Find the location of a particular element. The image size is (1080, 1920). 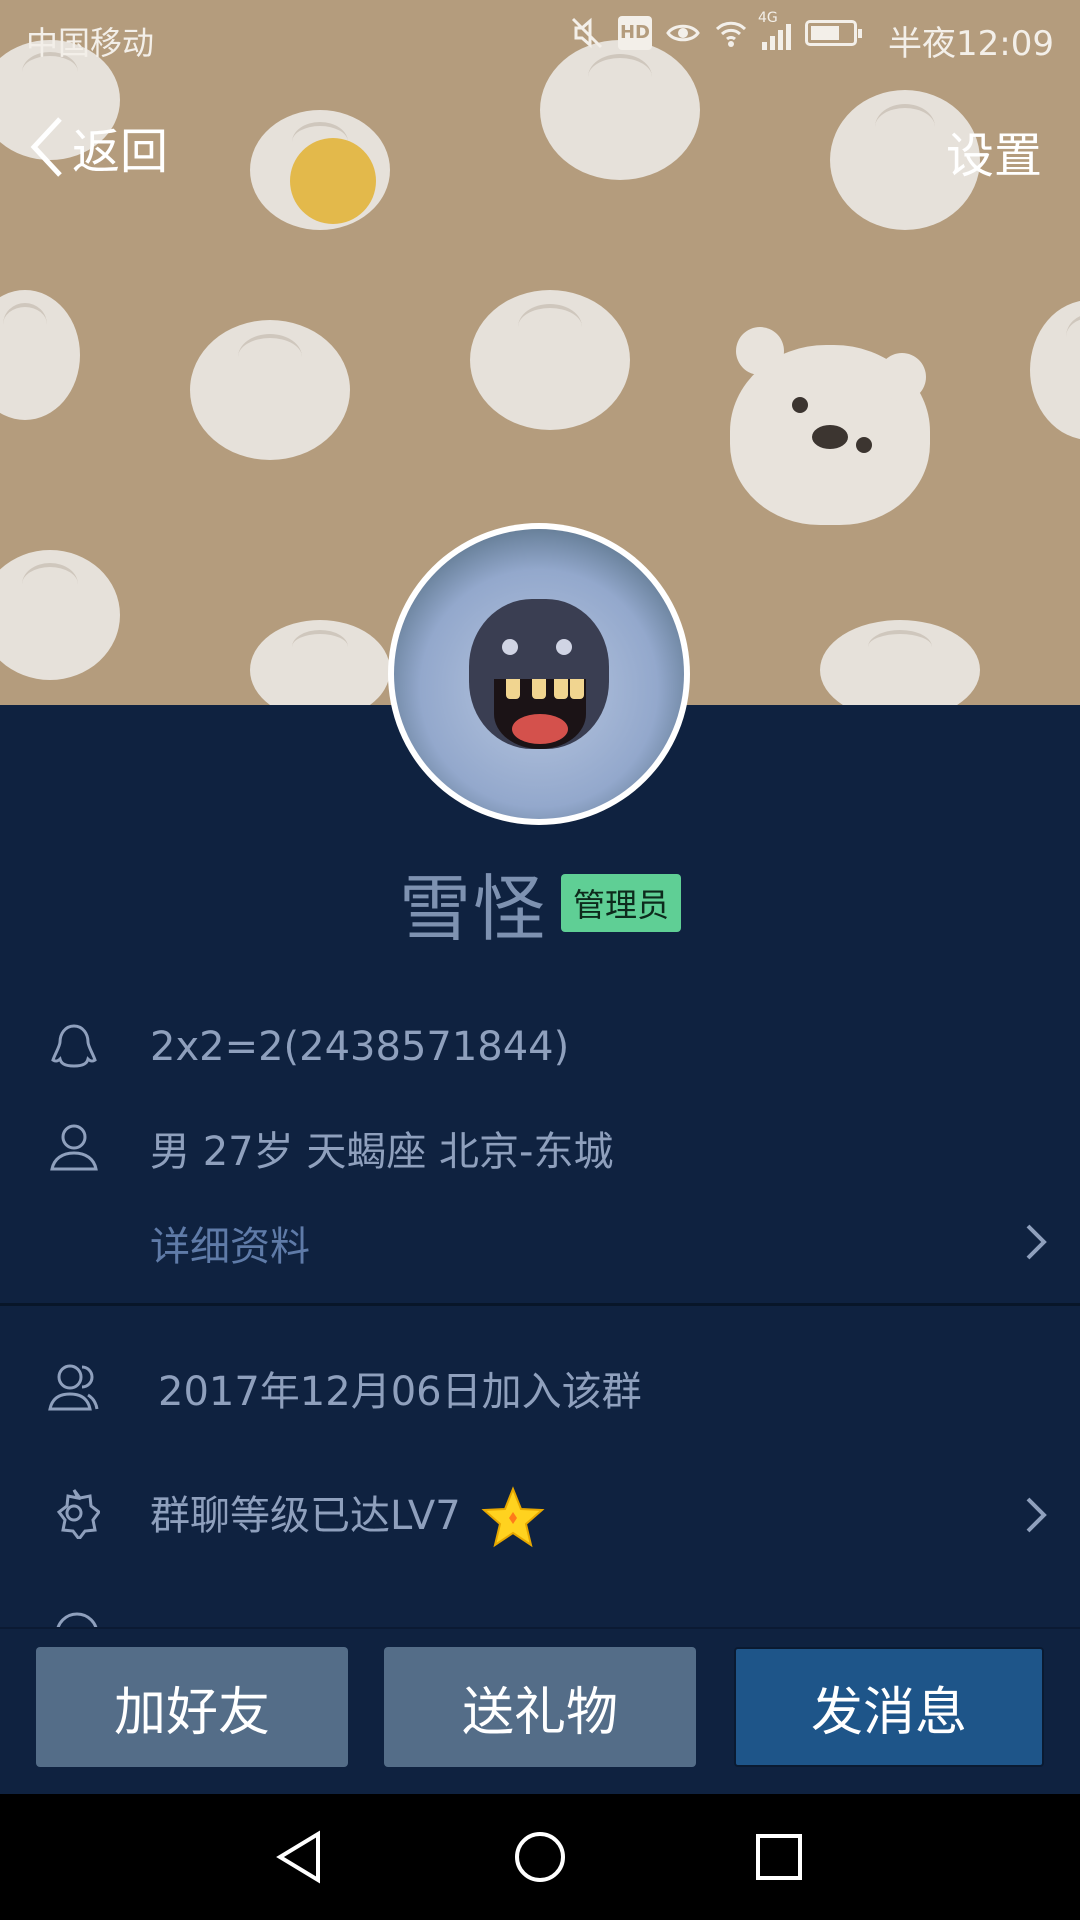

back-button: 返回 is located at coordinates (98, 147).